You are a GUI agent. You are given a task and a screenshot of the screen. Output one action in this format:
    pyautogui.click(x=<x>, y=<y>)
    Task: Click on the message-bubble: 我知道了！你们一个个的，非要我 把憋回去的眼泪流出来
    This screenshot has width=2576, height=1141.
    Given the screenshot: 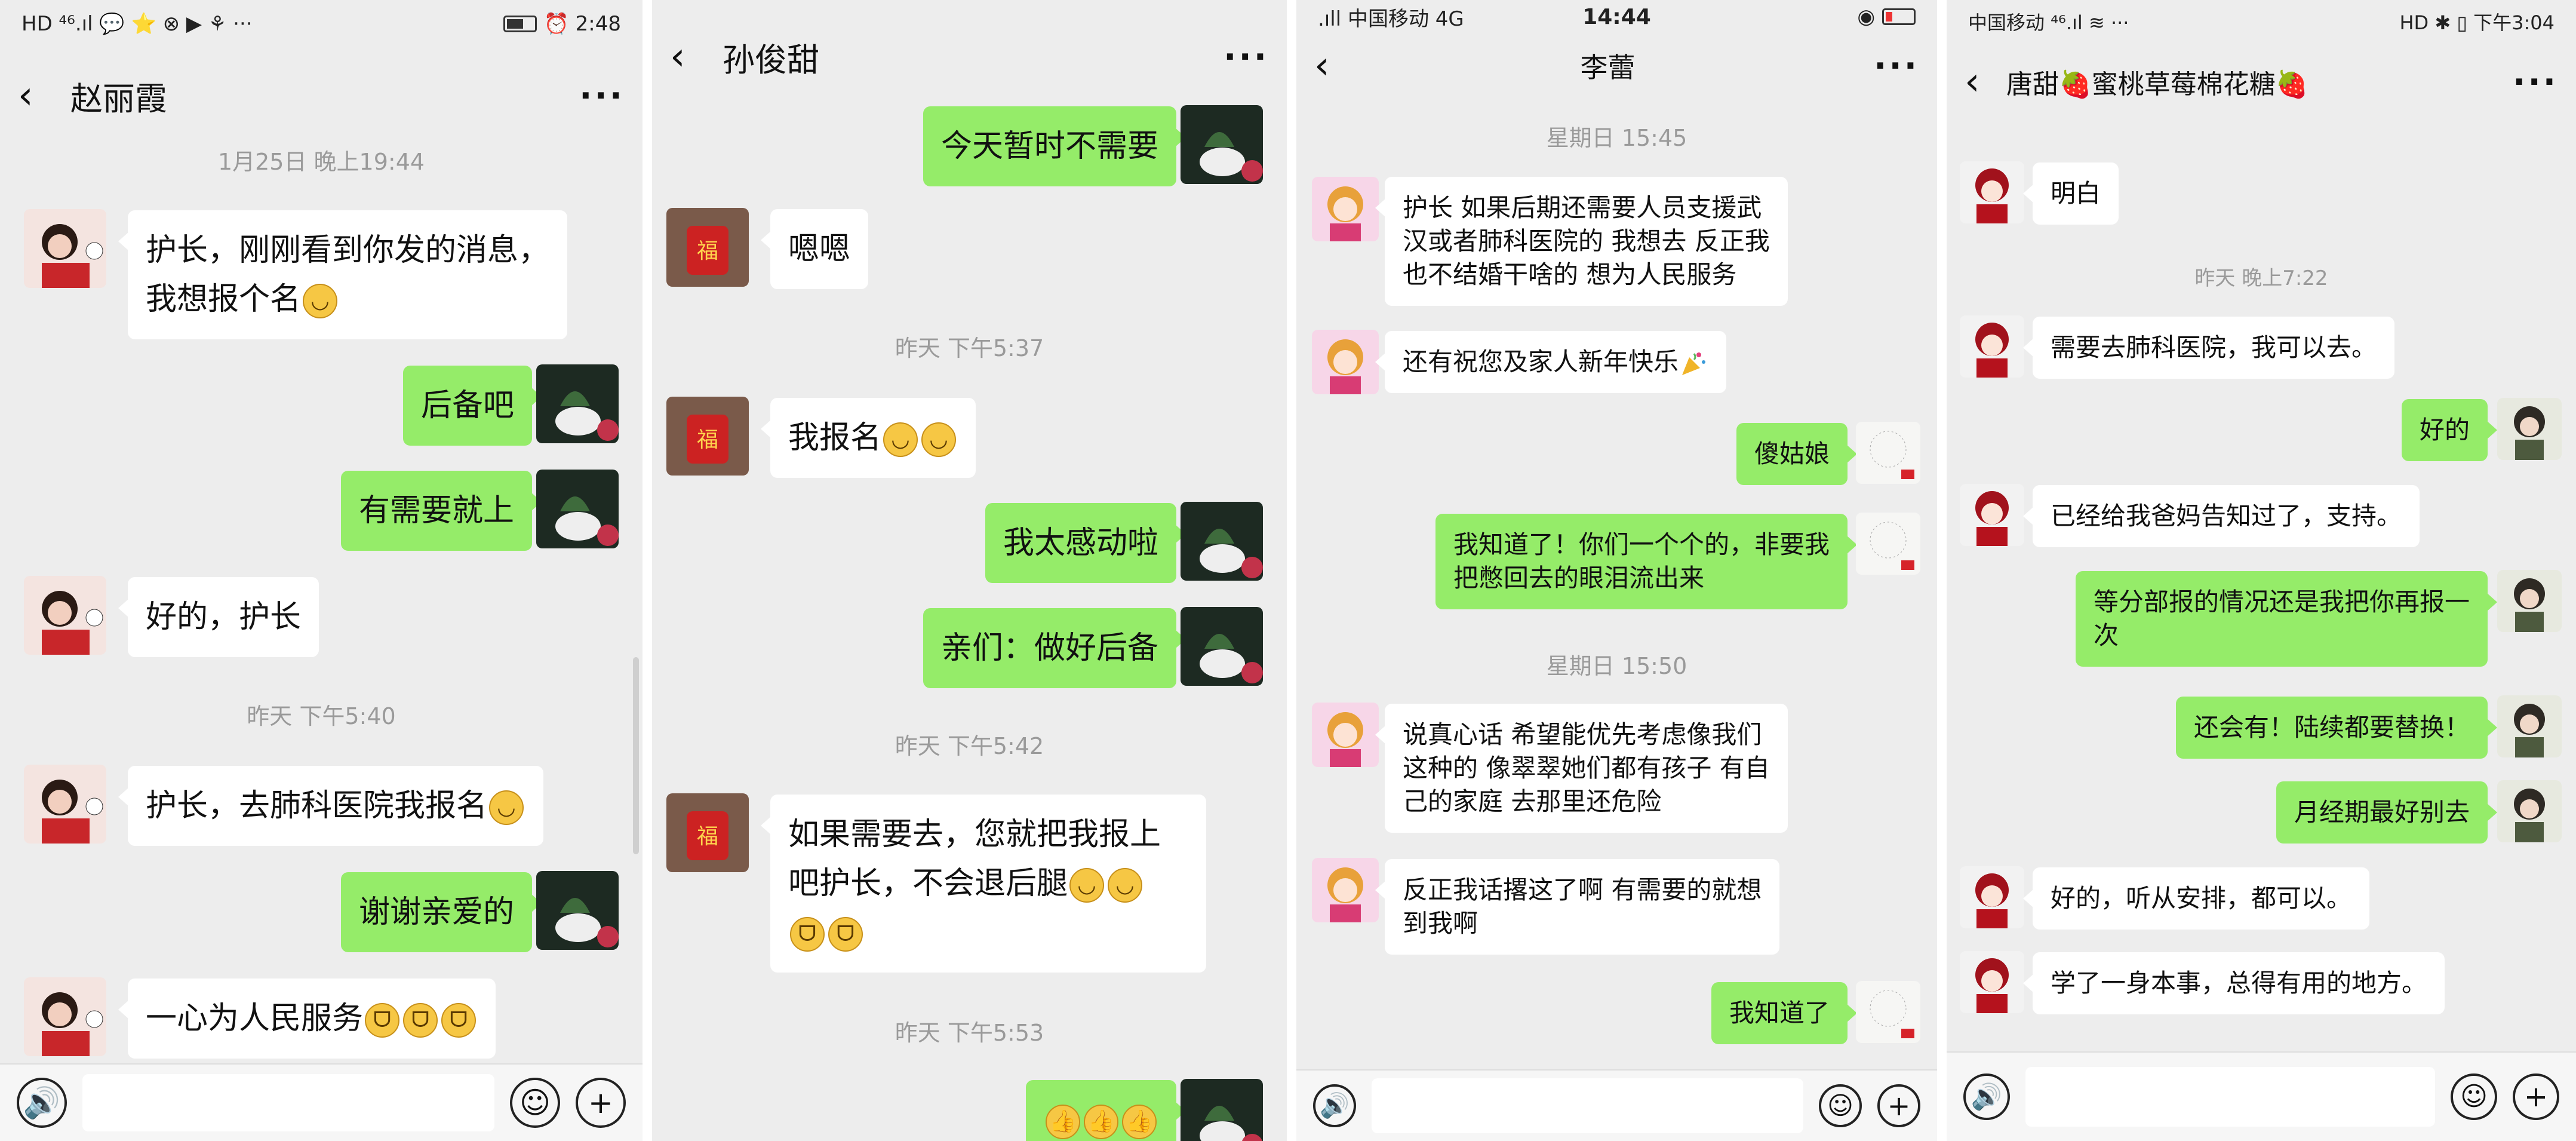 What is the action you would take?
    pyautogui.click(x=1646, y=561)
    